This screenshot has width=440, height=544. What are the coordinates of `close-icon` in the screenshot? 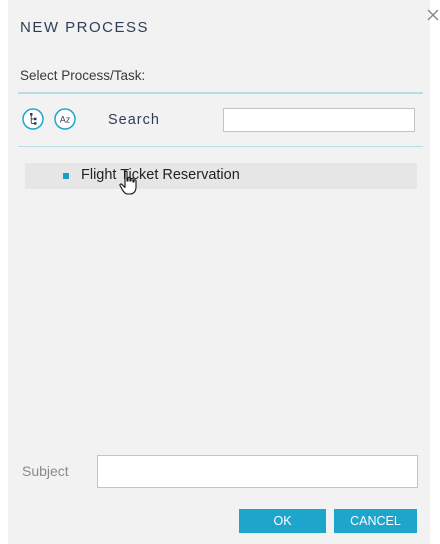 It's located at (433, 17).